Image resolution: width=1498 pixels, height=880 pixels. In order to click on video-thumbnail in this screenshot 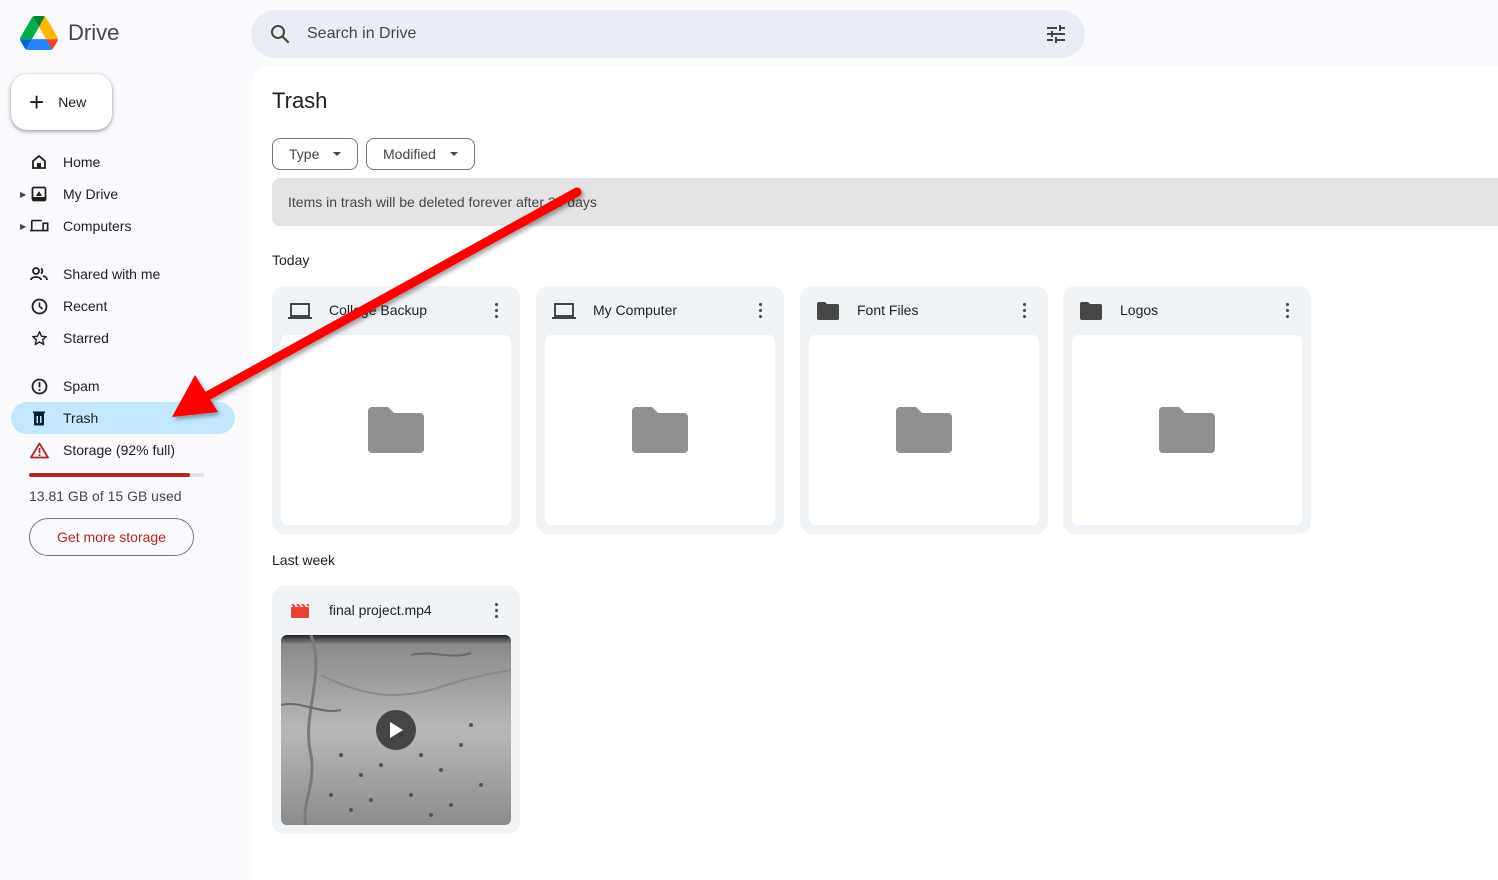, I will do `click(396, 730)`.